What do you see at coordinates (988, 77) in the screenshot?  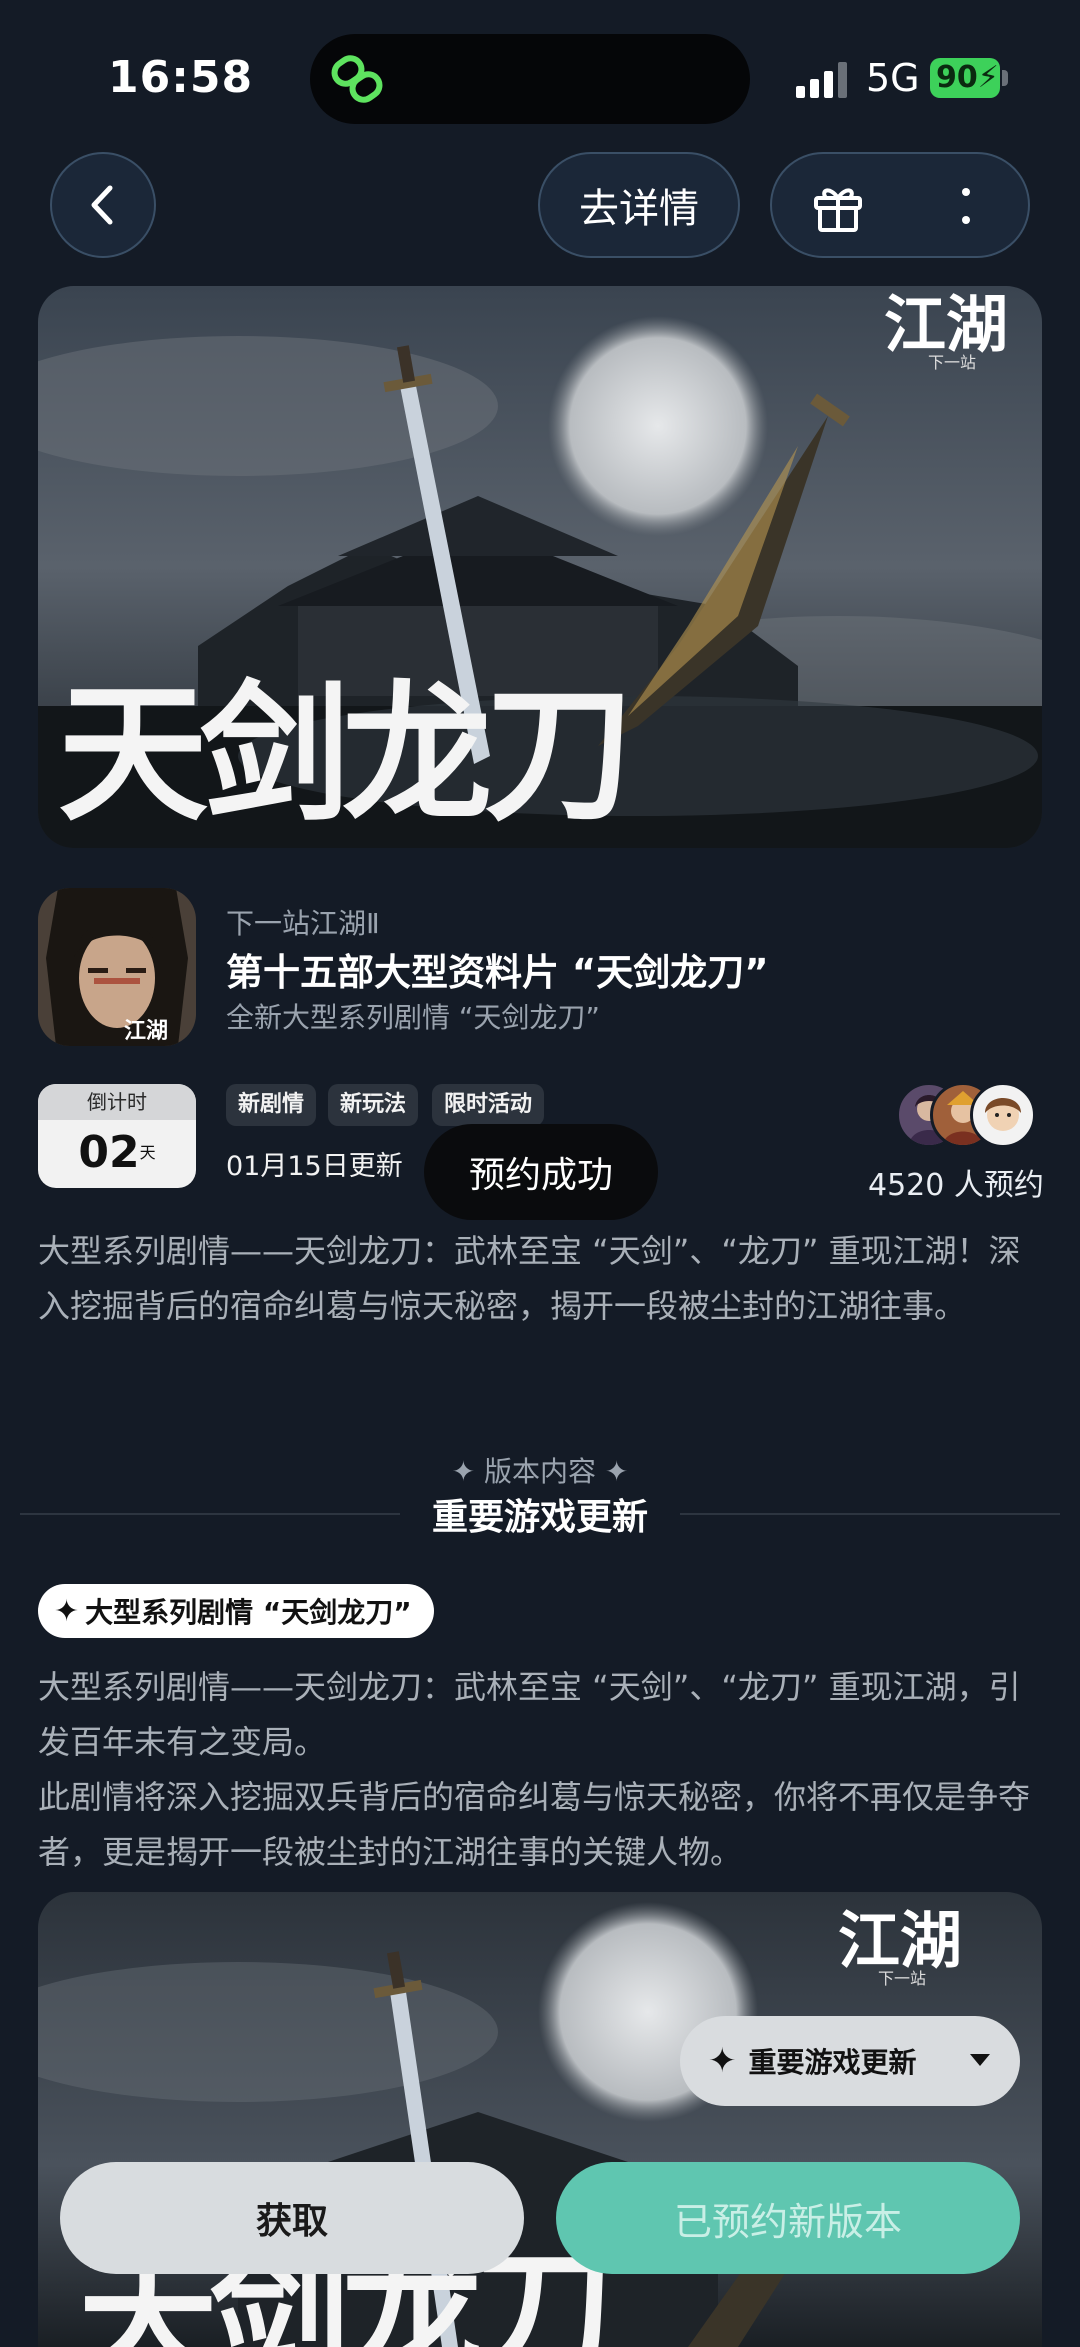 I see `charging-icon: ⚡` at bounding box center [988, 77].